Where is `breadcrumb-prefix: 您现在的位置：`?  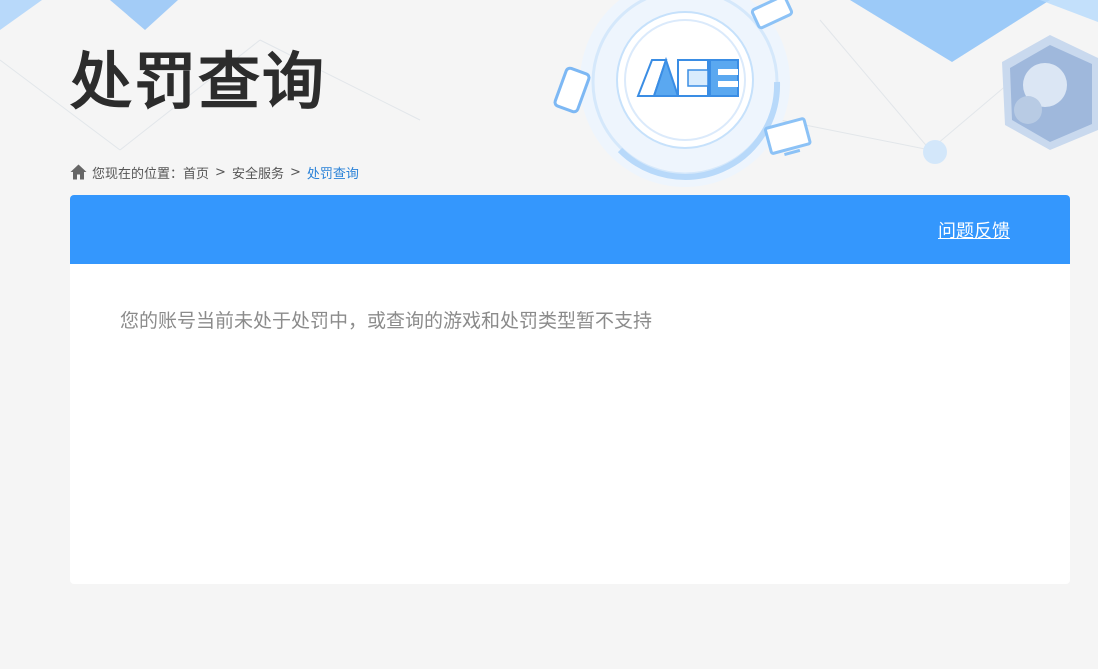
breadcrumb-prefix: 您现在的位置： is located at coordinates (138, 174).